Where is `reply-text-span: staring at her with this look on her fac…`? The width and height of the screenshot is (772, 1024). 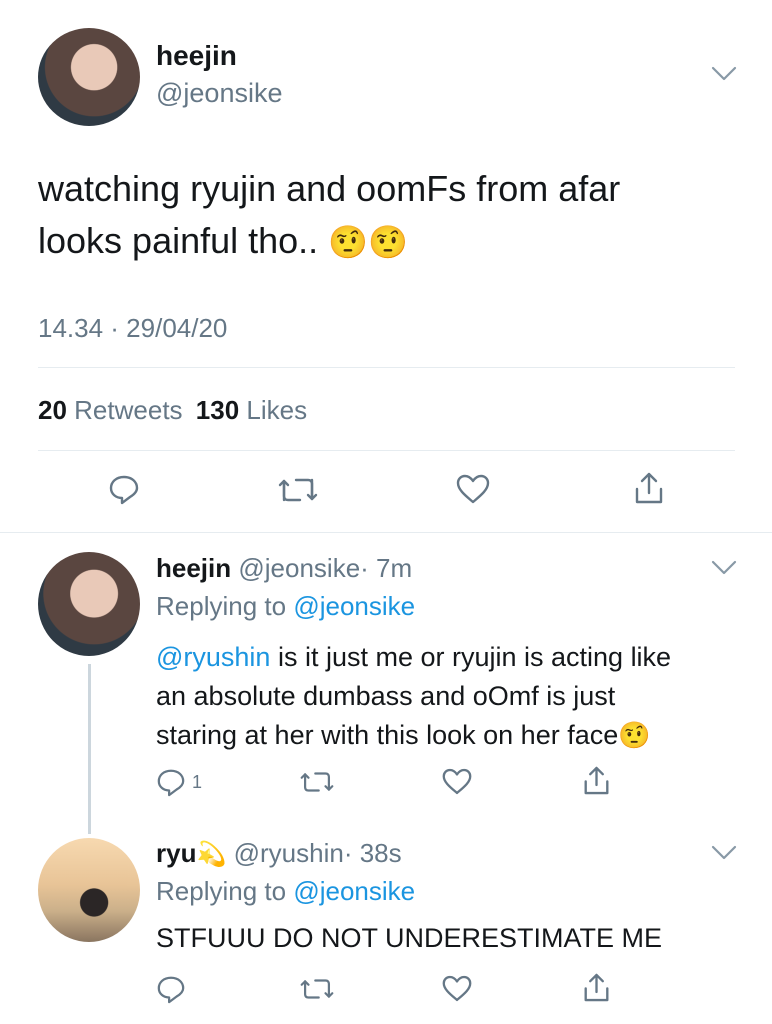
reply-text-span: staring at her with this look on her fac… is located at coordinates (387, 735).